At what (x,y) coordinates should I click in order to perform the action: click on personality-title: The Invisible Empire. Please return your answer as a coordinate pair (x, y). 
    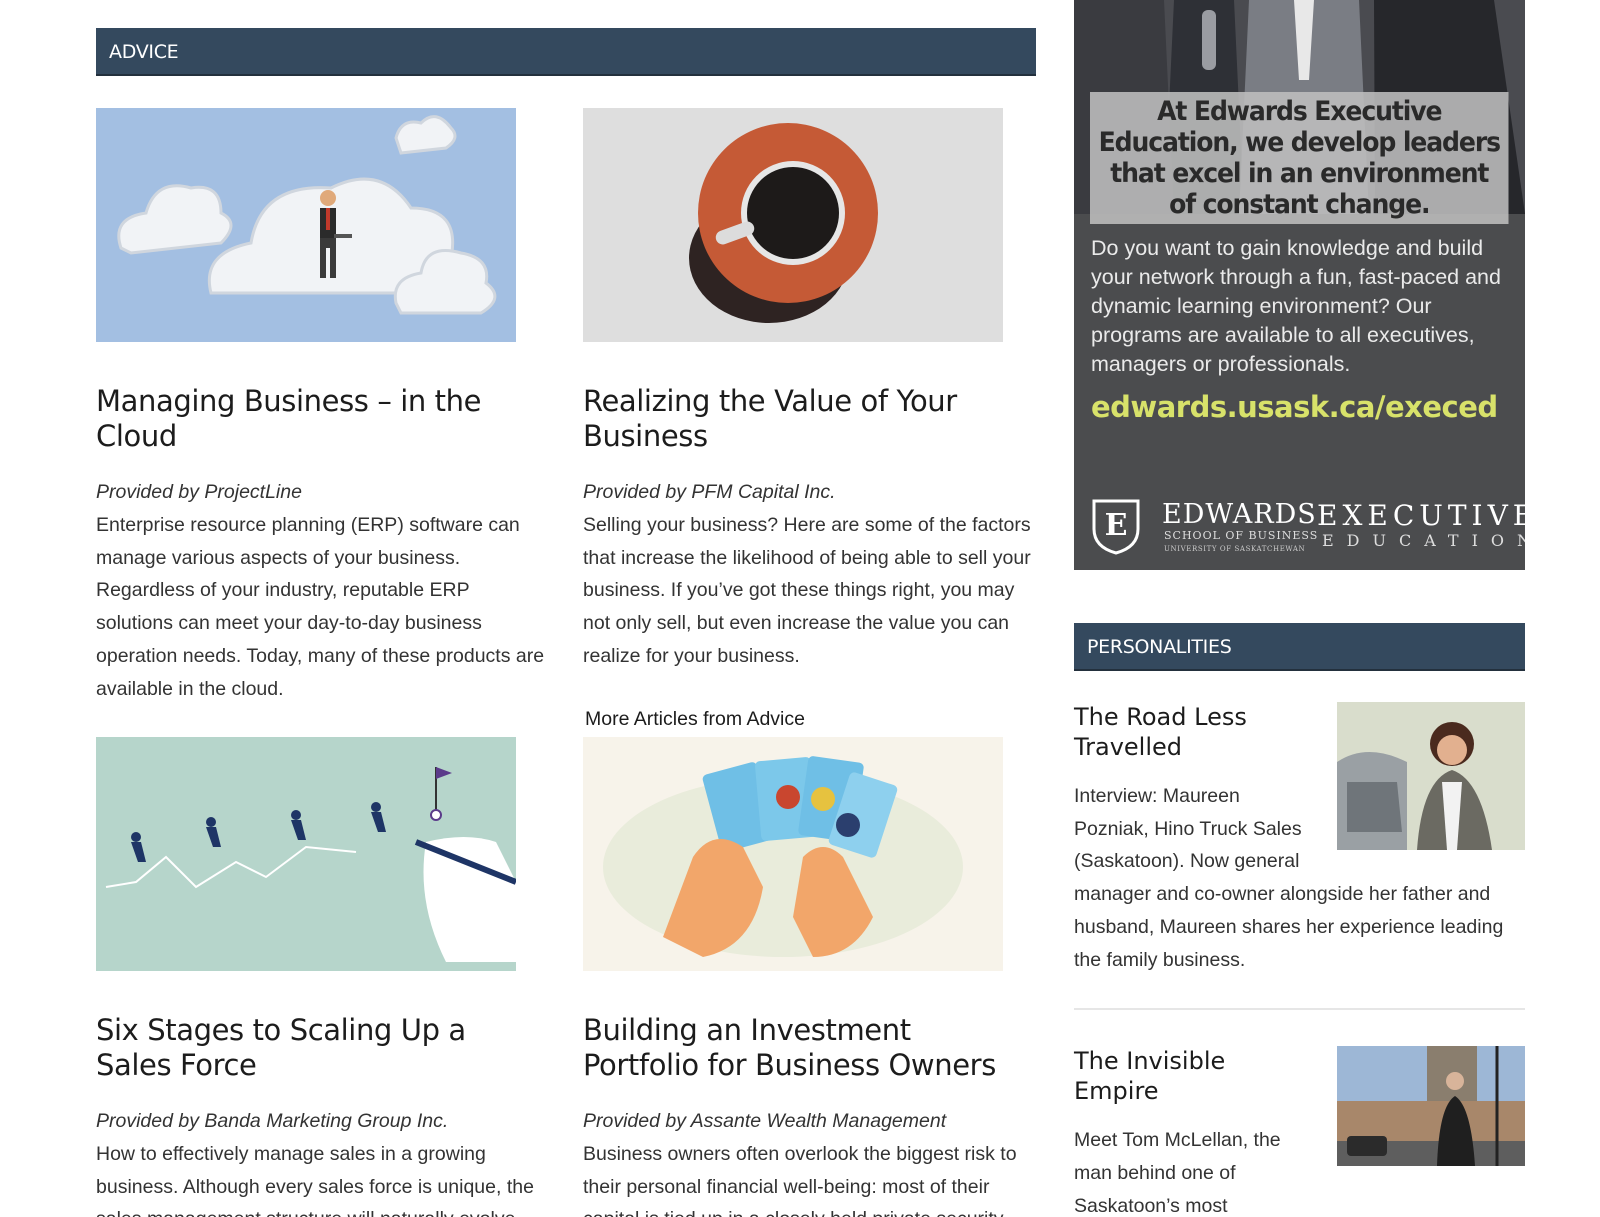
    Looking at the image, I should click on (1204, 1076).